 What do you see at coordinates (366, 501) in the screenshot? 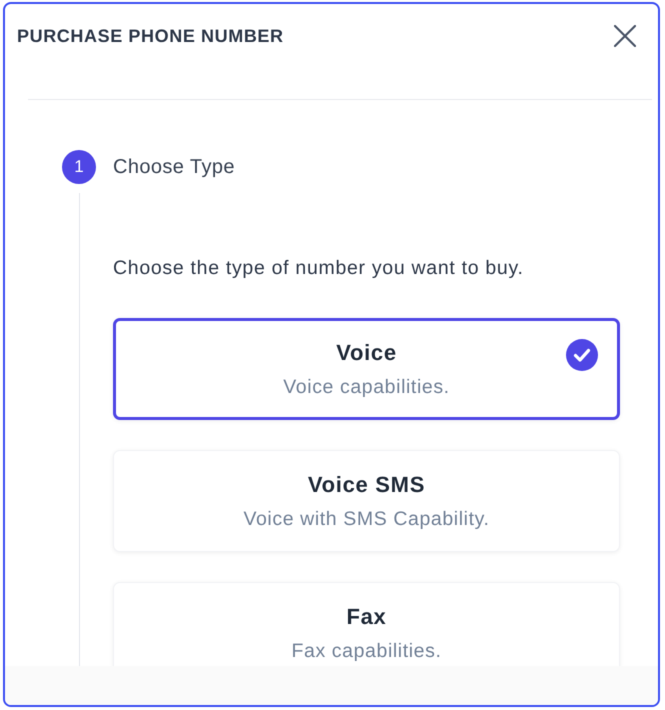
I see `option-card: Voice SMS Voice with SMS Capability.` at bounding box center [366, 501].